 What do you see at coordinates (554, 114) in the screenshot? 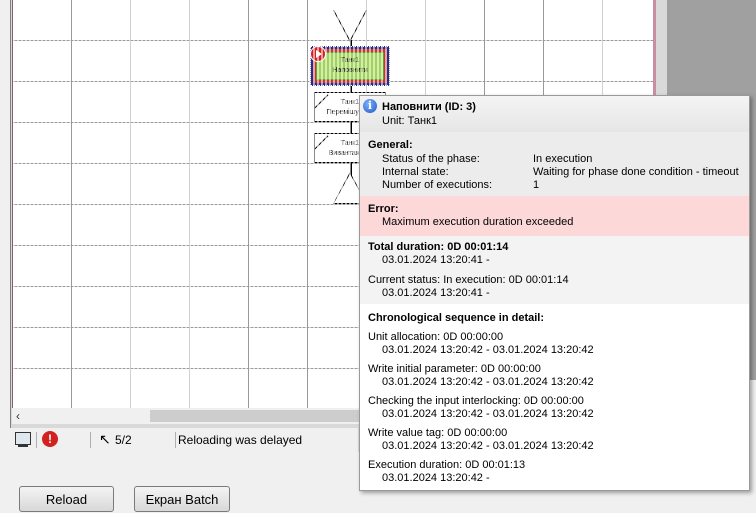
I see `tooltip-header: i Наповнити (ID: 3) Unit: Танк1` at bounding box center [554, 114].